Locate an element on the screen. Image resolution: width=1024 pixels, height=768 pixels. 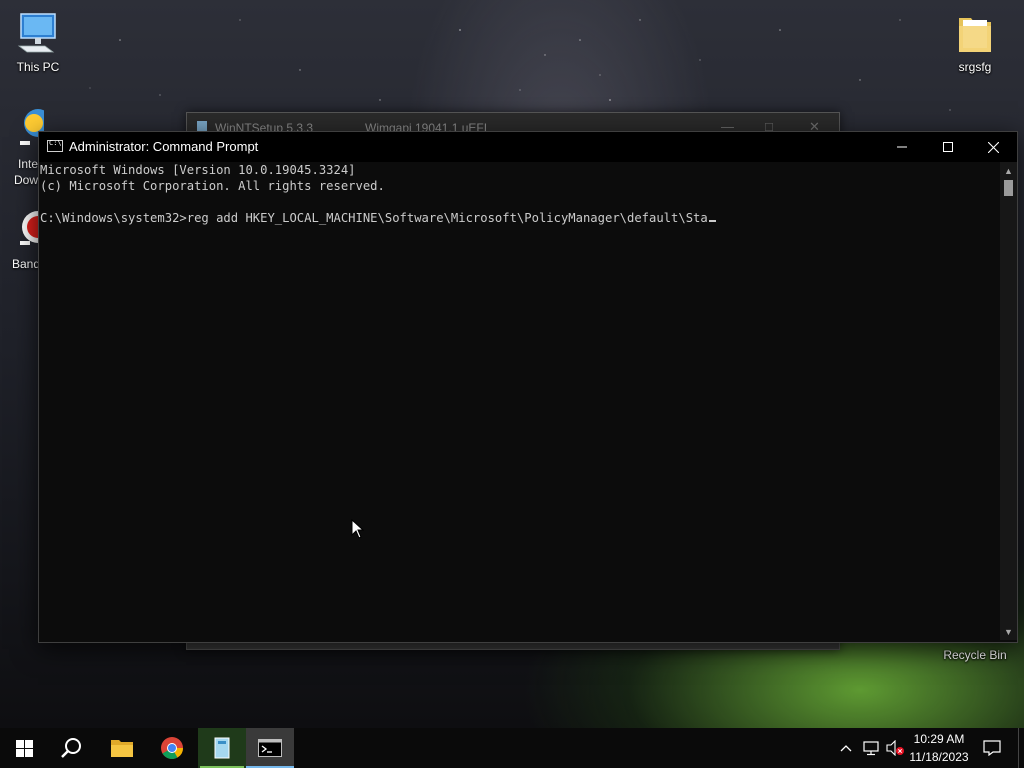
desktop-icon-label: Recycle Bin is located at coordinates (975, 655).